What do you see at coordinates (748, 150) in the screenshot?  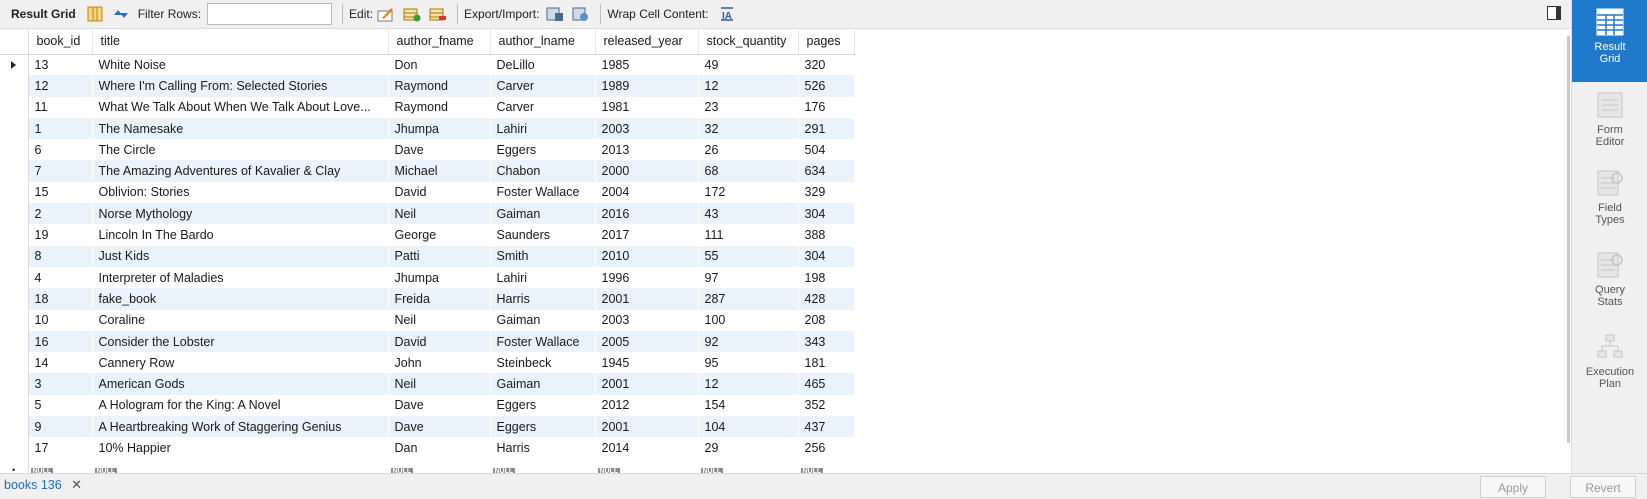 I see `table-cell: 26` at bounding box center [748, 150].